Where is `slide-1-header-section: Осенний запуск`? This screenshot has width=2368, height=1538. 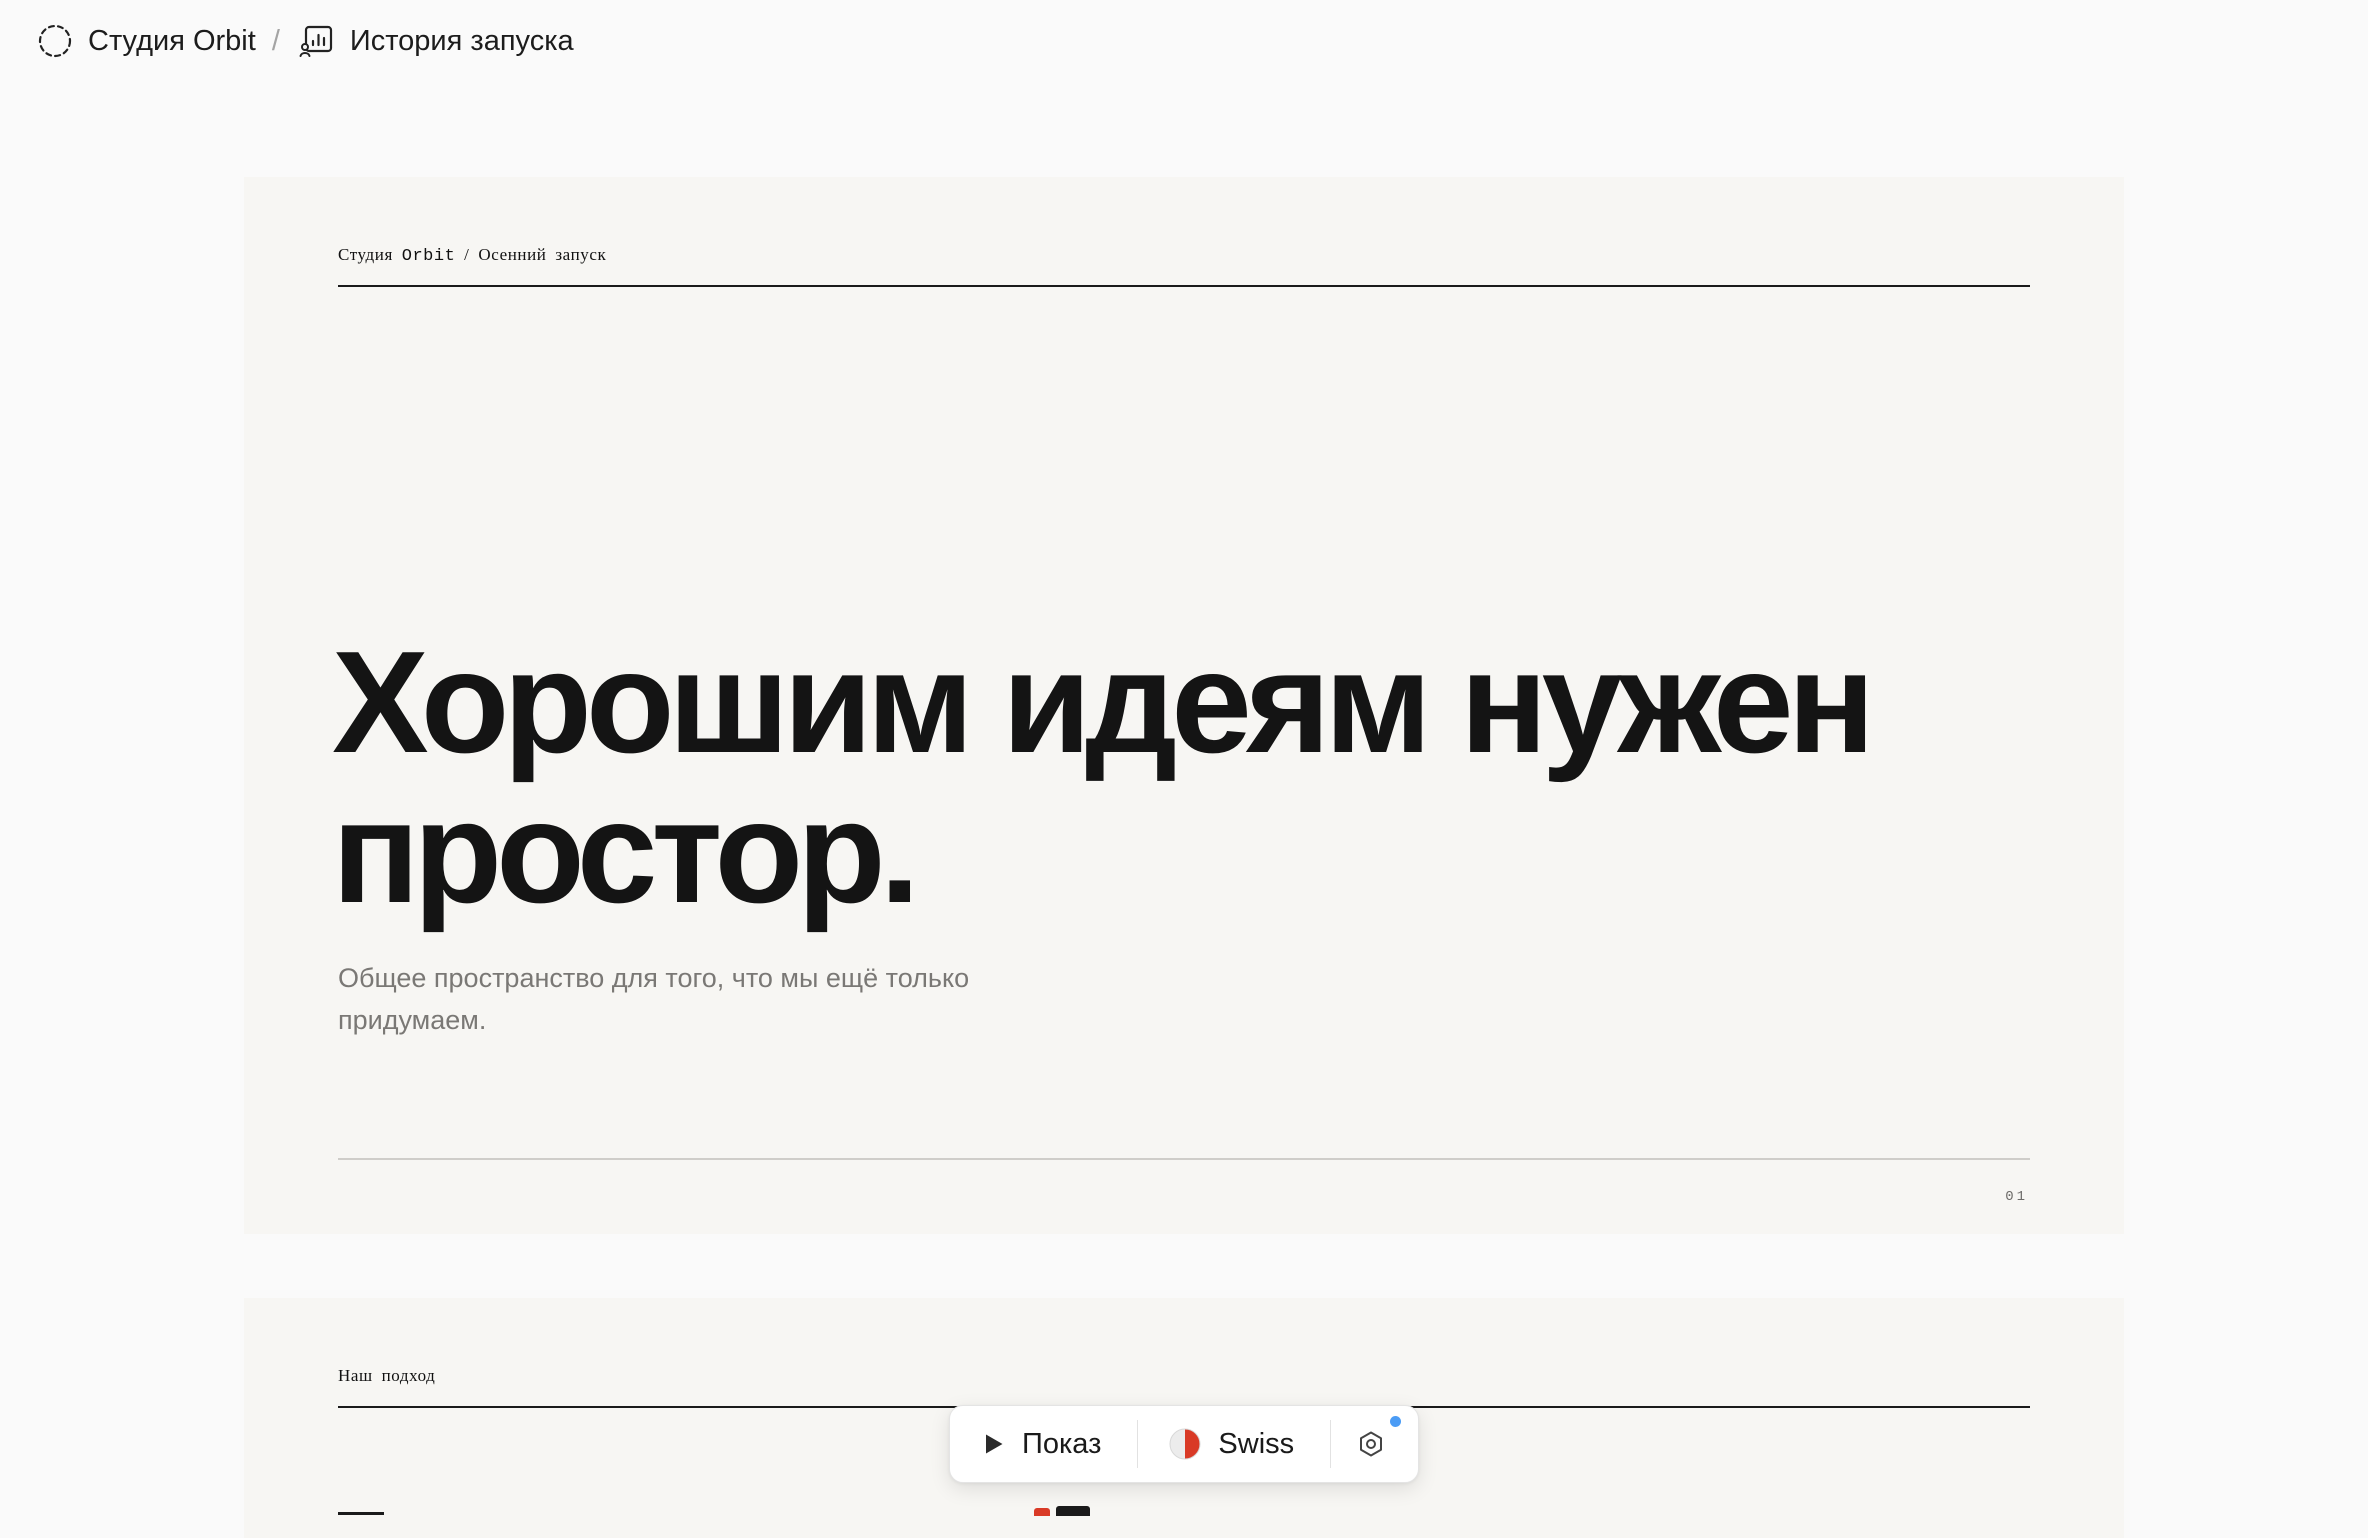
slide-1-header-section: Осенний запуск is located at coordinates (542, 254).